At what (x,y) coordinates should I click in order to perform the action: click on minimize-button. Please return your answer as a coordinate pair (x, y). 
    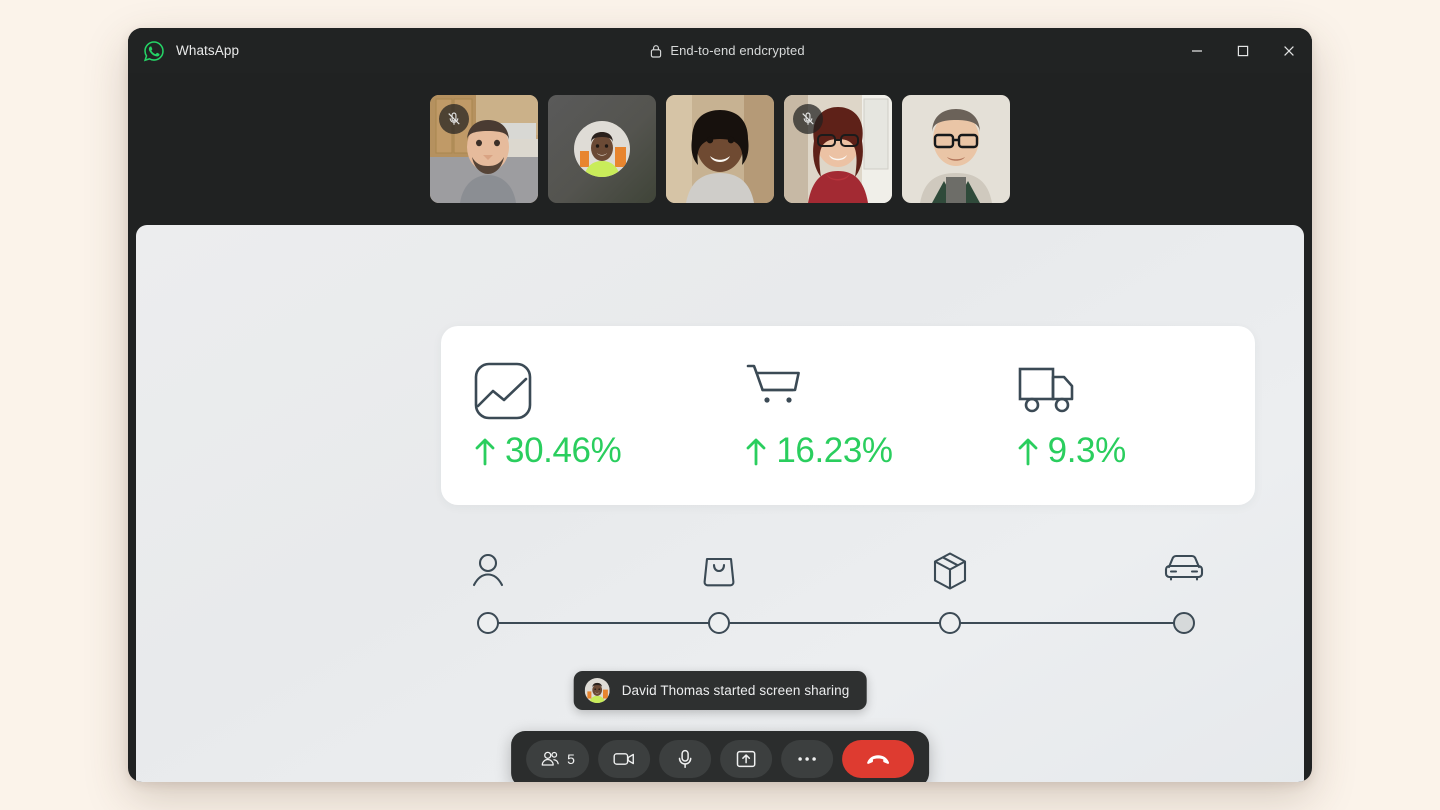
    Looking at the image, I should click on (1197, 50).